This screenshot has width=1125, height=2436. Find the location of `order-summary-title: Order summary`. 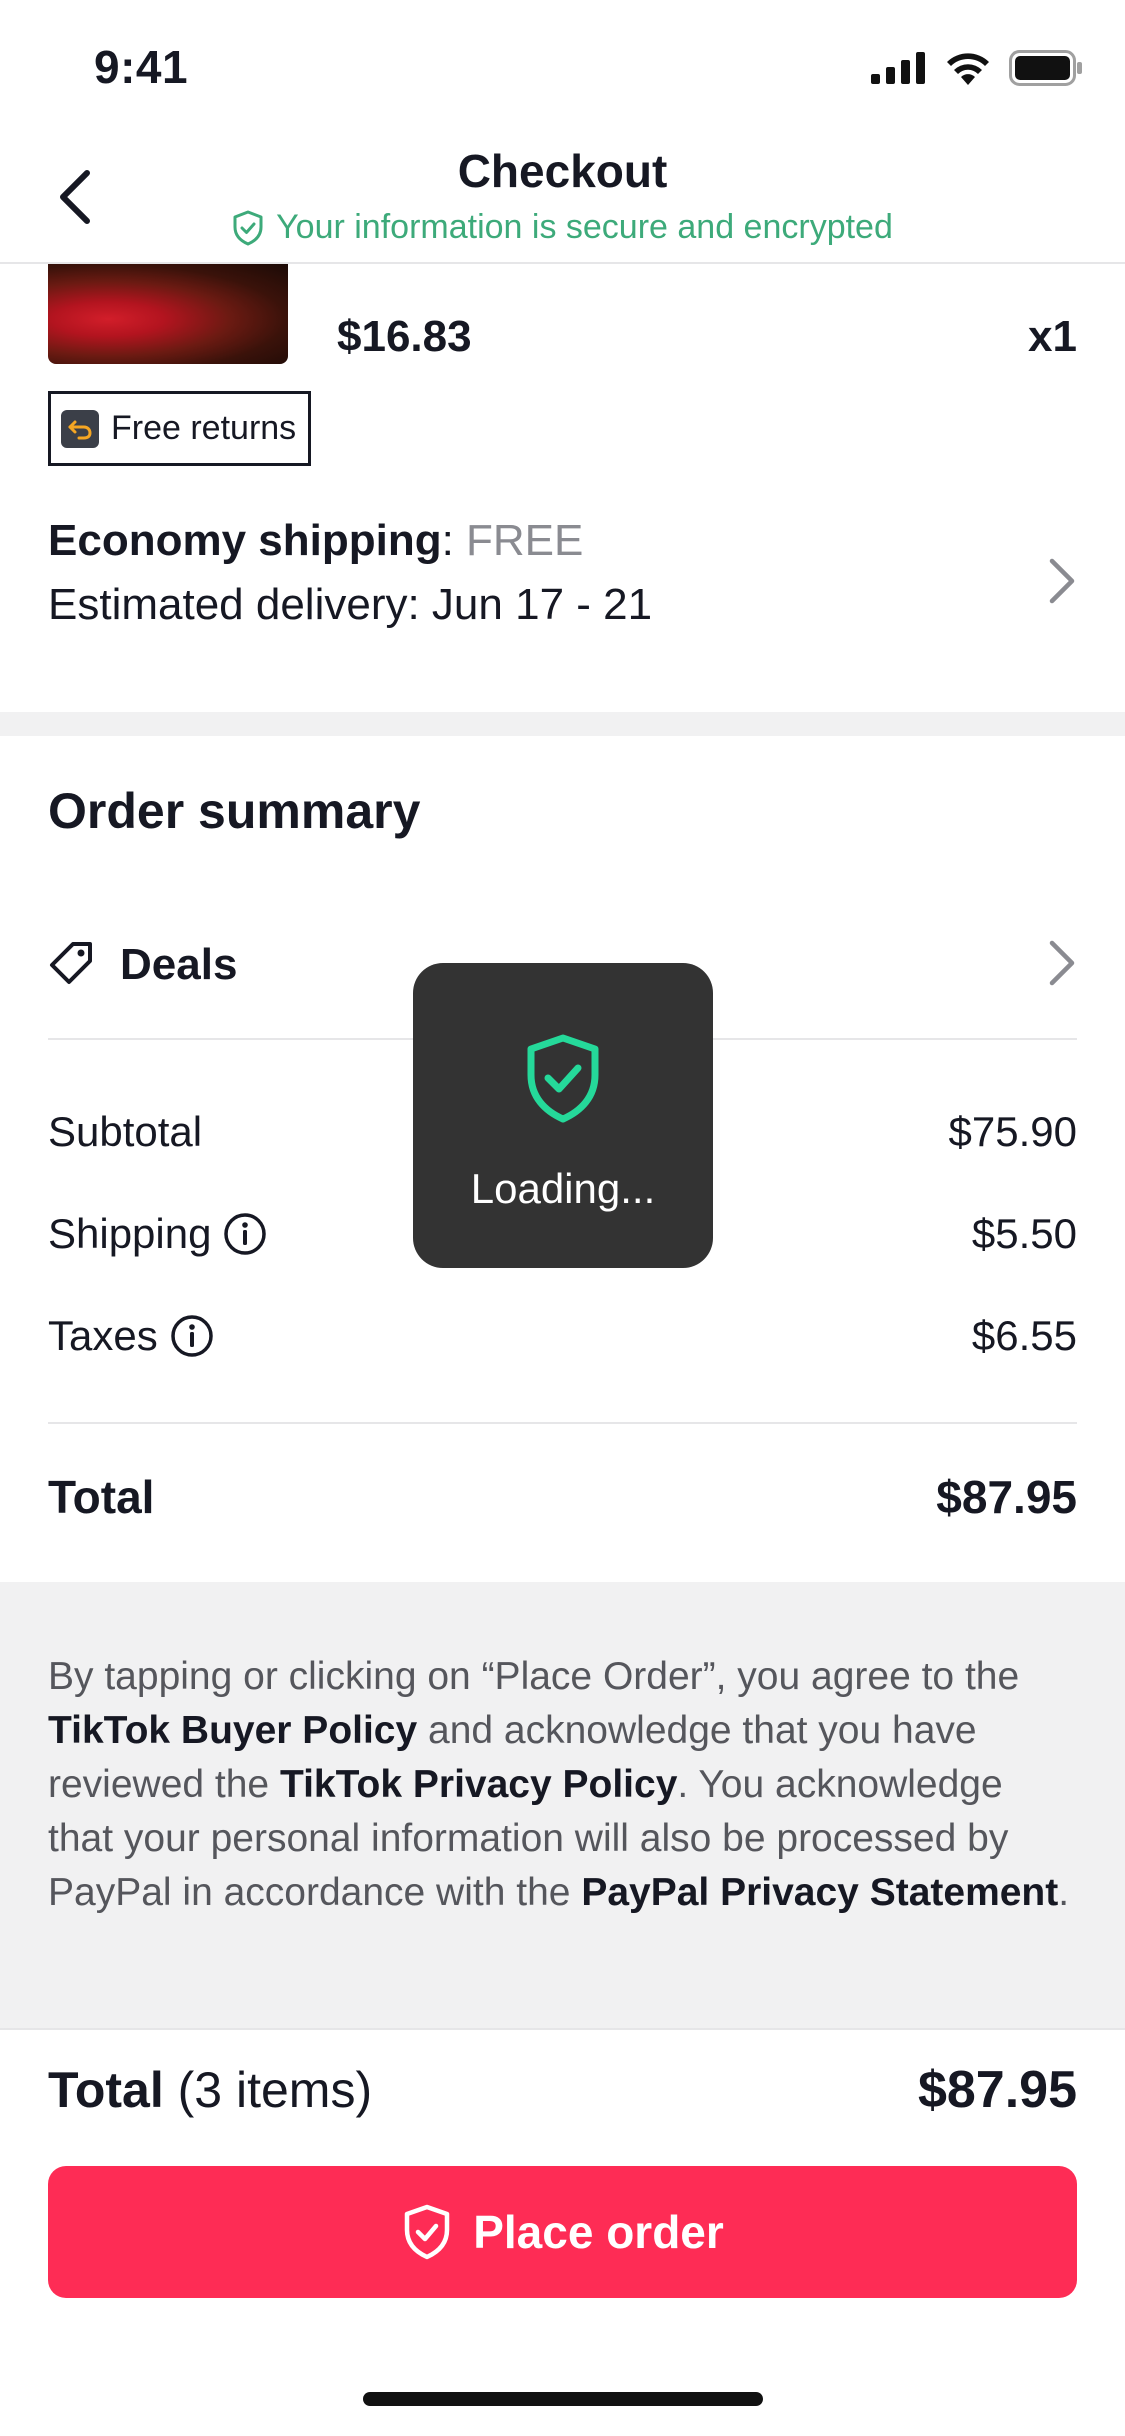

order-summary-title: Order summary is located at coordinates (234, 811).